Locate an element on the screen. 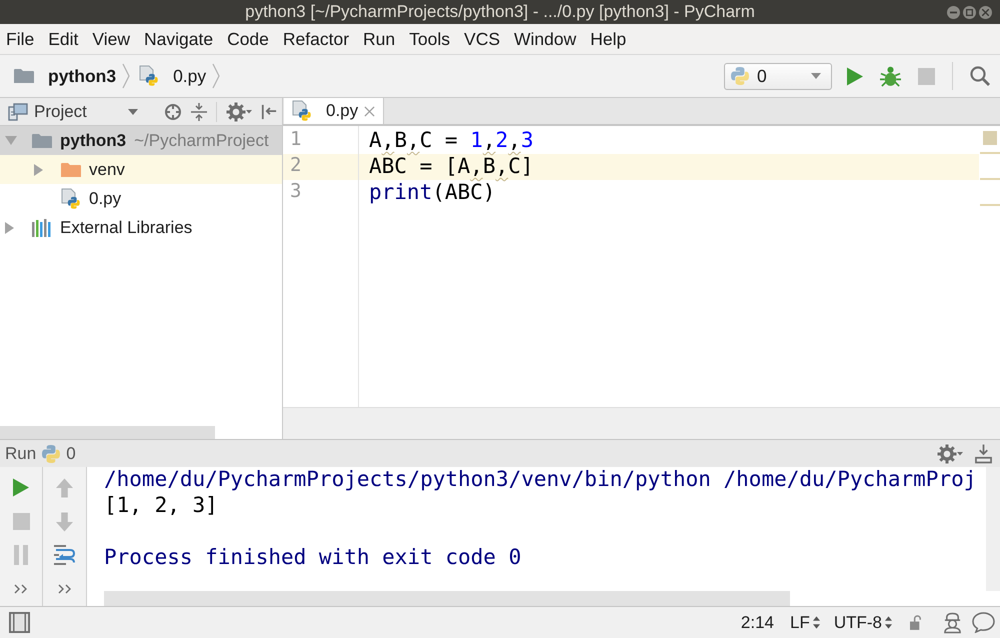 The width and height of the screenshot is (1000, 638). bug-icon is located at coordinates (890, 76).